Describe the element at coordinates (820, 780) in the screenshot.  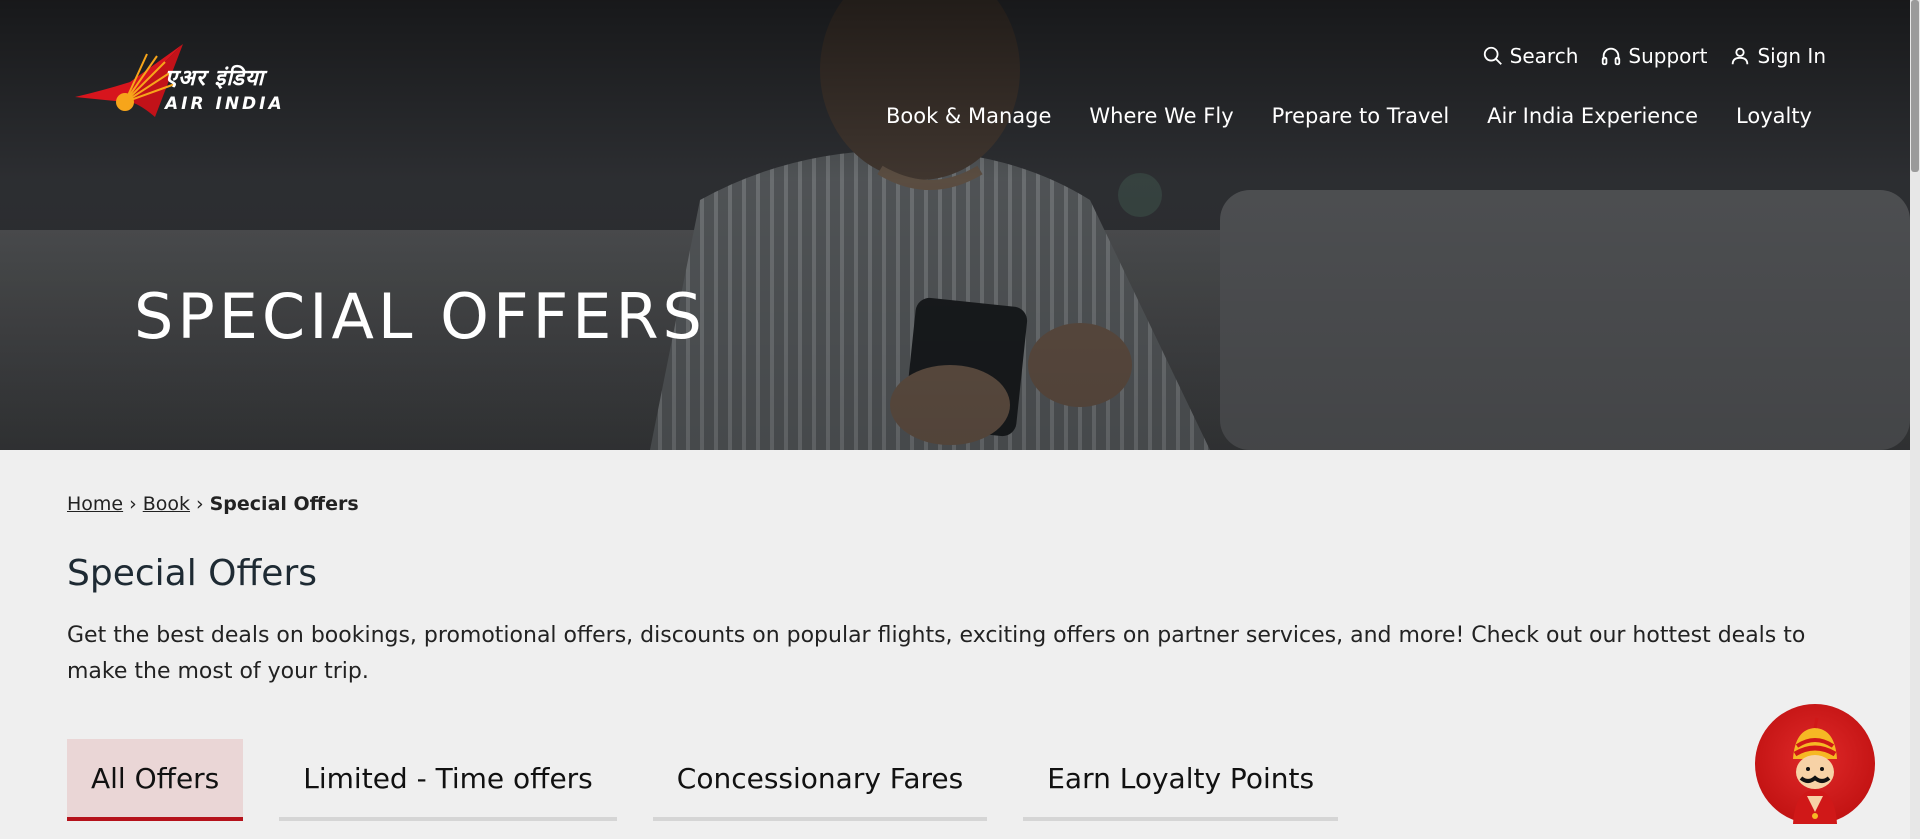
I see `tab-concessionary-fares: Concessionary Fares` at that location.